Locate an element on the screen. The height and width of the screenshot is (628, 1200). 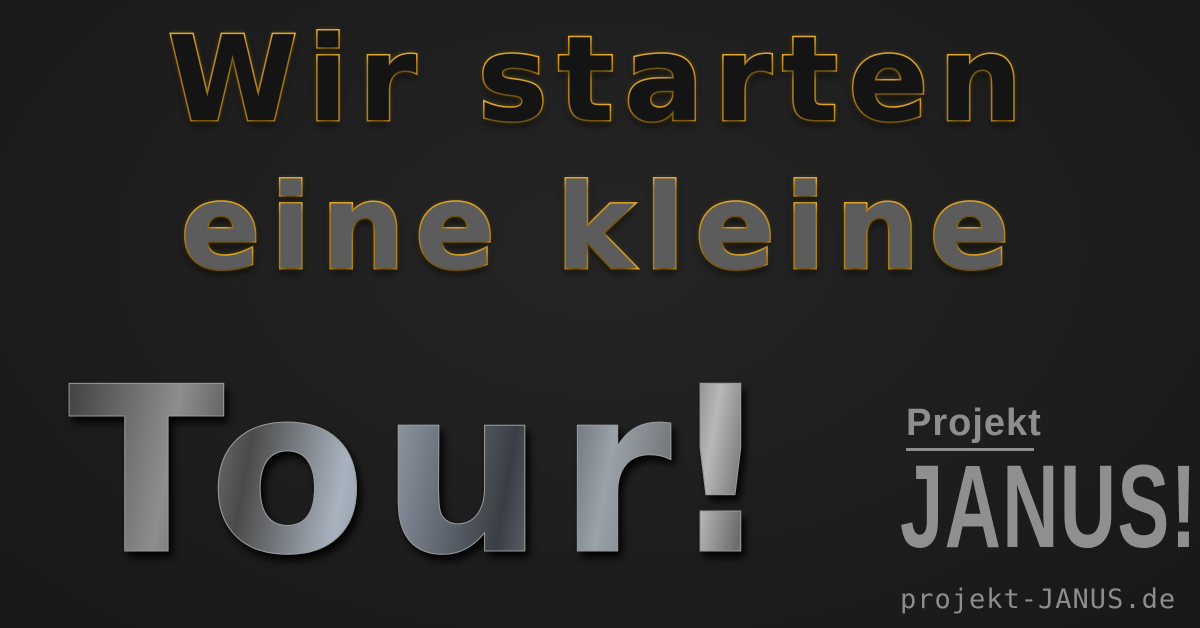
logo-projekt-text: Projekt is located at coordinates (974, 423).